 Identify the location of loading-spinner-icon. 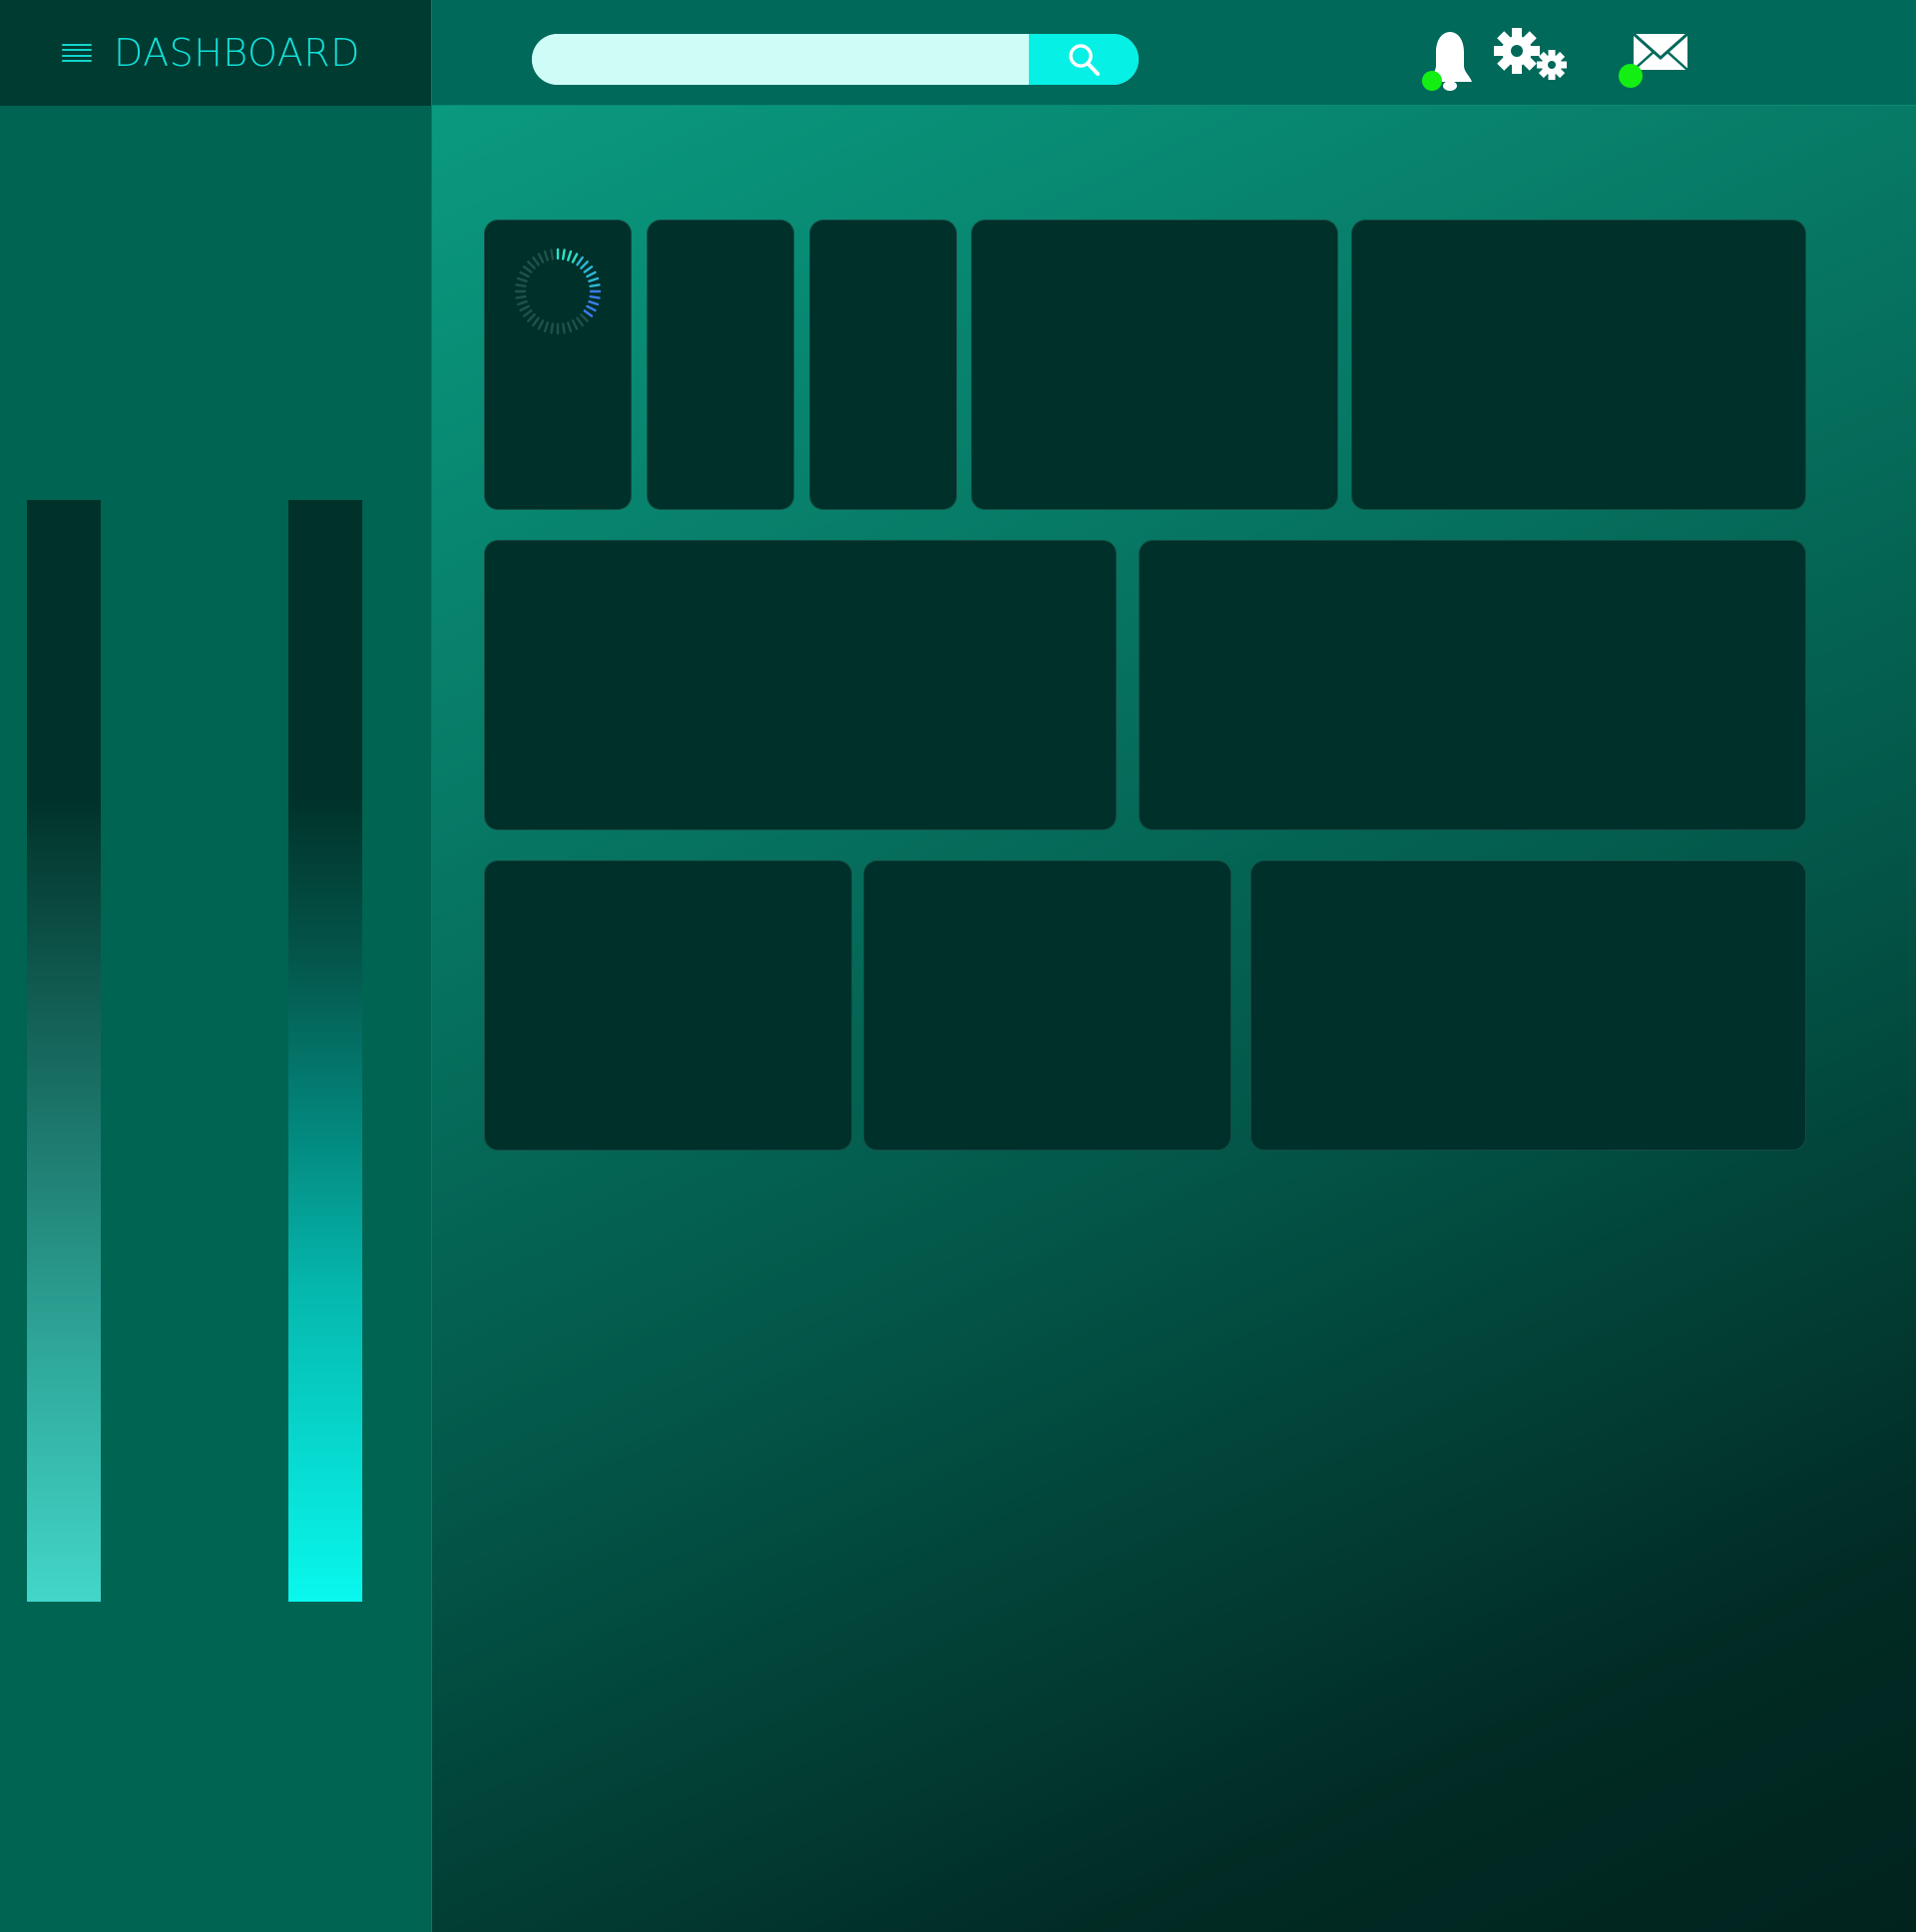
(558, 291).